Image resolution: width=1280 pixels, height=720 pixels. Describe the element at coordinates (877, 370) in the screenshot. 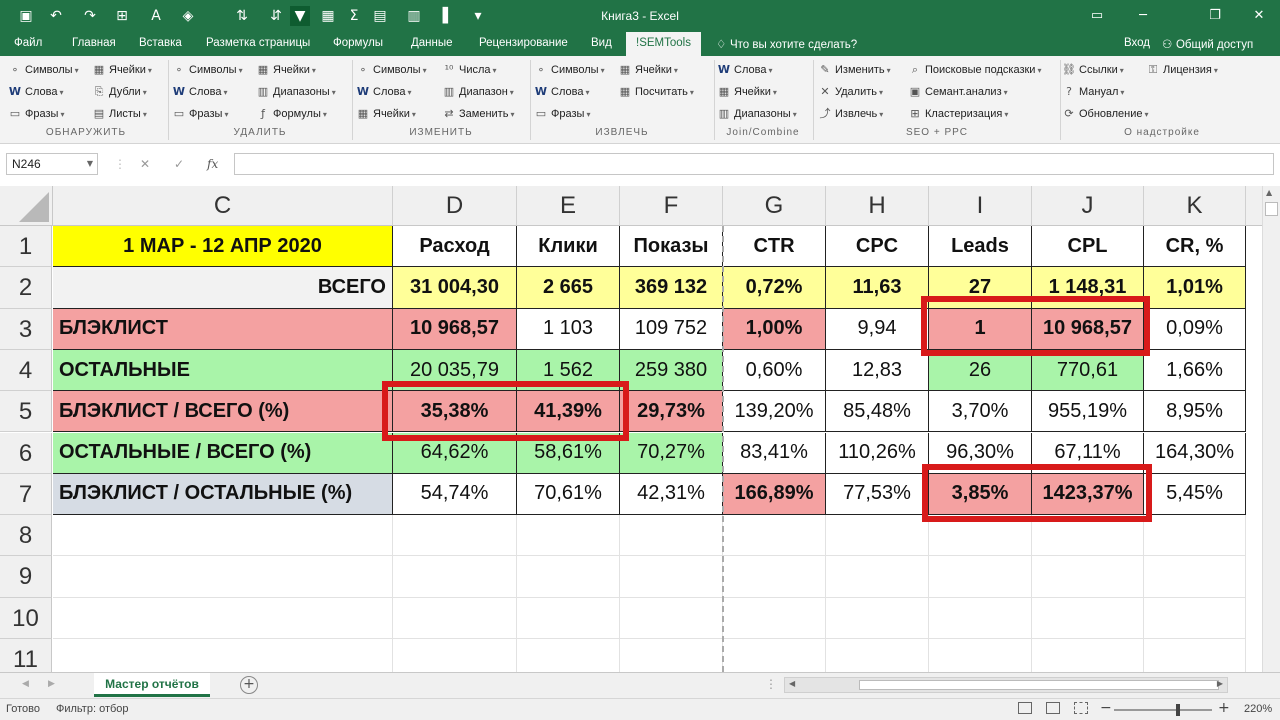

I see `cell-h4: 12,83` at that location.